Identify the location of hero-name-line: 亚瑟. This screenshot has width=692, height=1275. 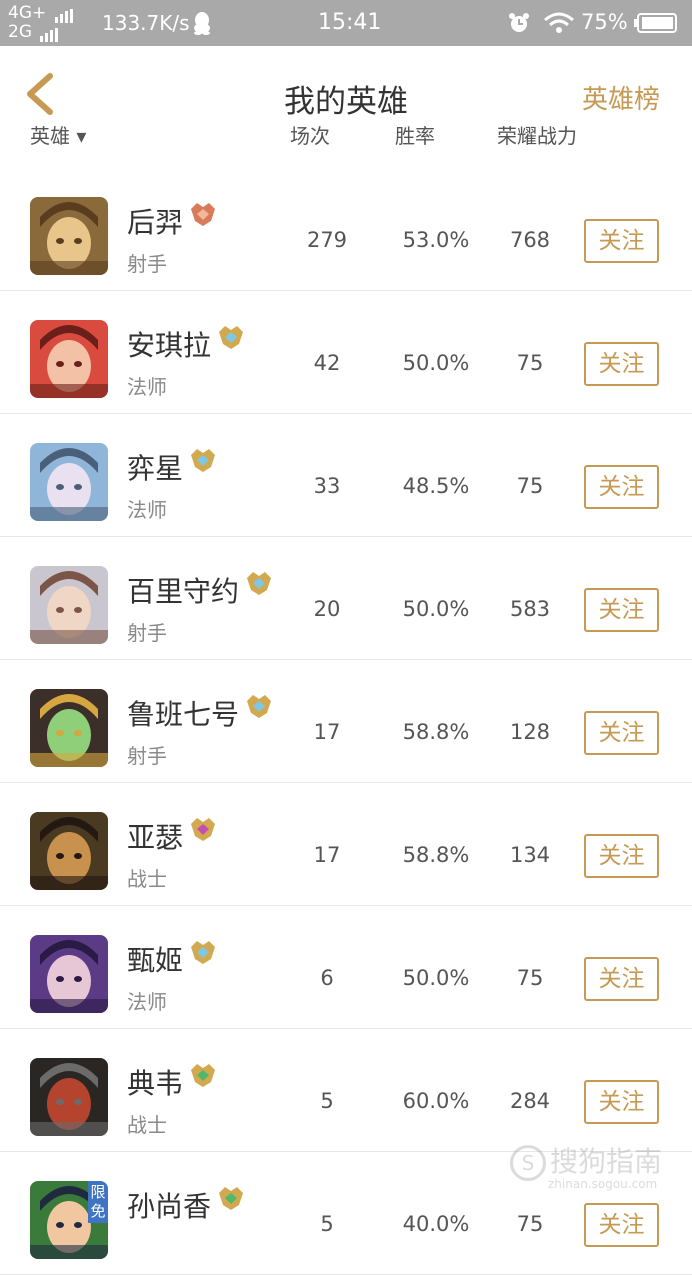
(172, 836).